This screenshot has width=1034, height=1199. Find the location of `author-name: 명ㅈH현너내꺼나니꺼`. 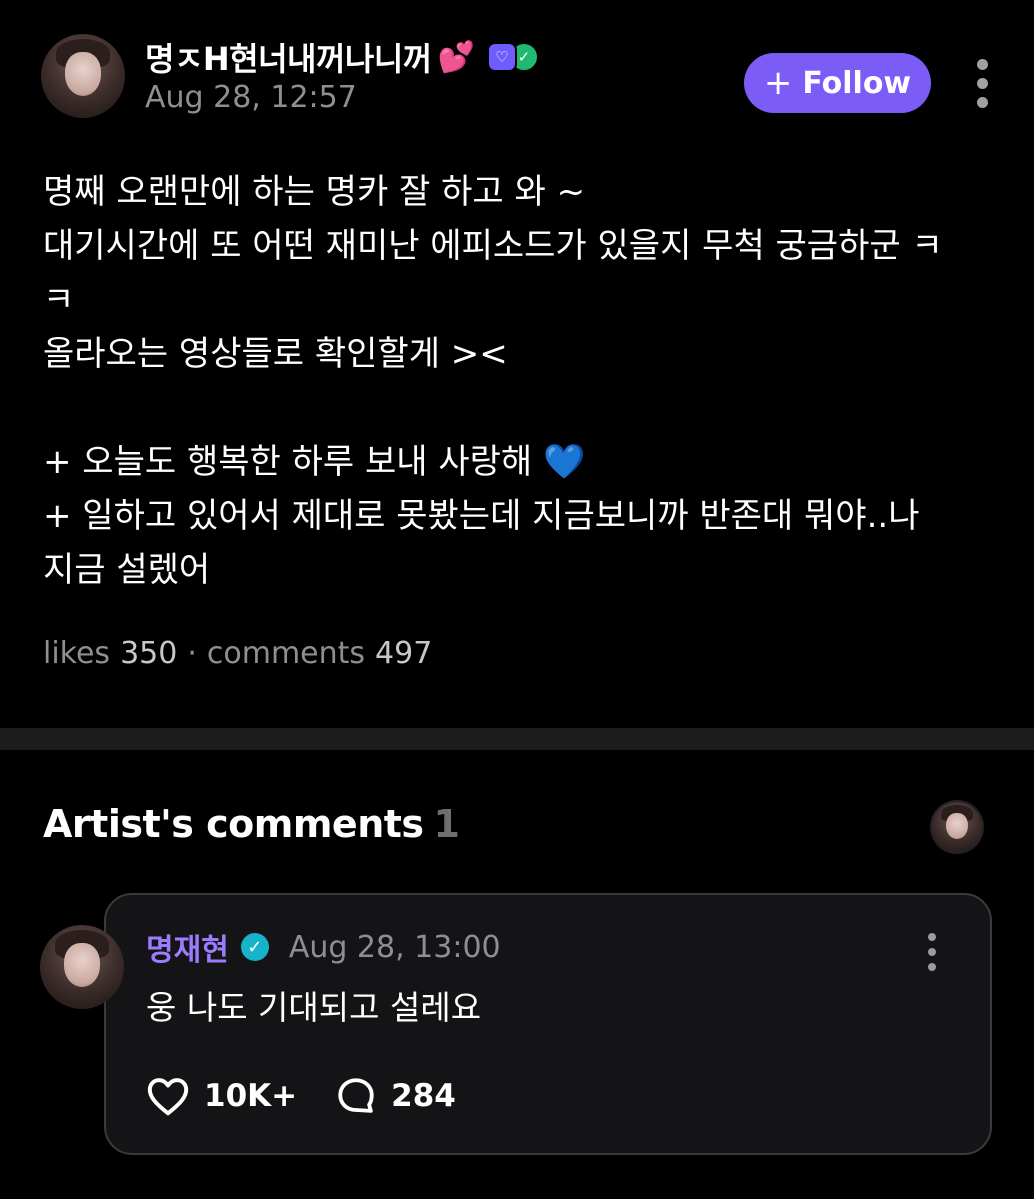

author-name: 명ㅈH현너내꺼나니꺼 is located at coordinates (288, 57).